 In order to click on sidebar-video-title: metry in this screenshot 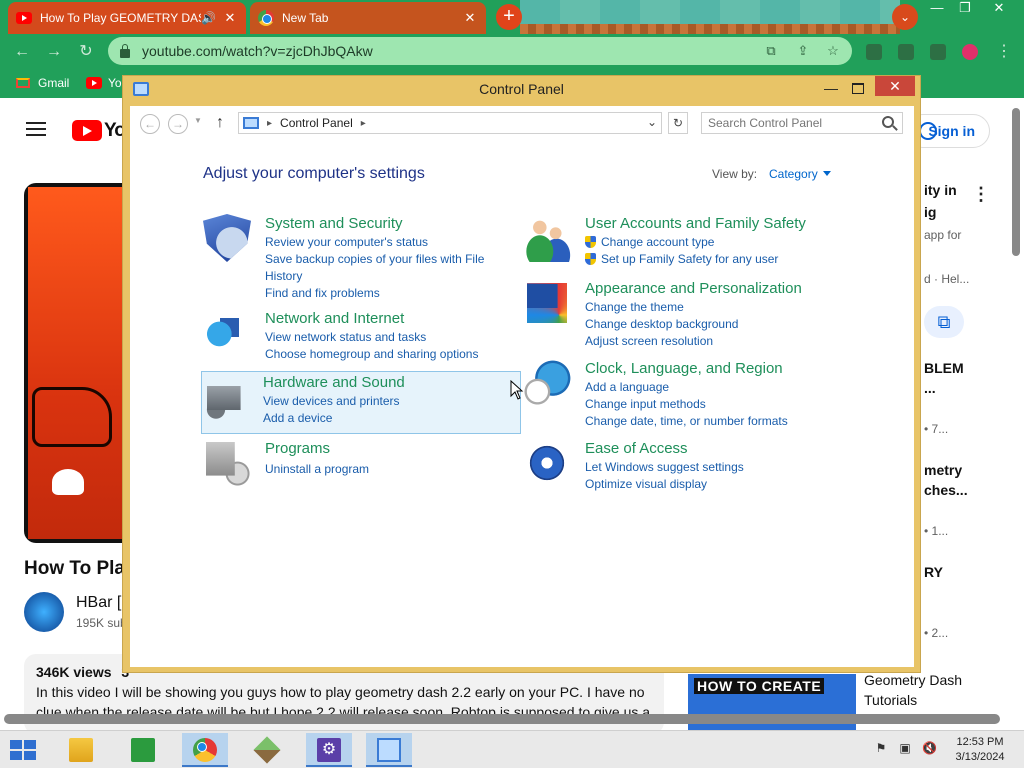, I will do `click(943, 470)`.